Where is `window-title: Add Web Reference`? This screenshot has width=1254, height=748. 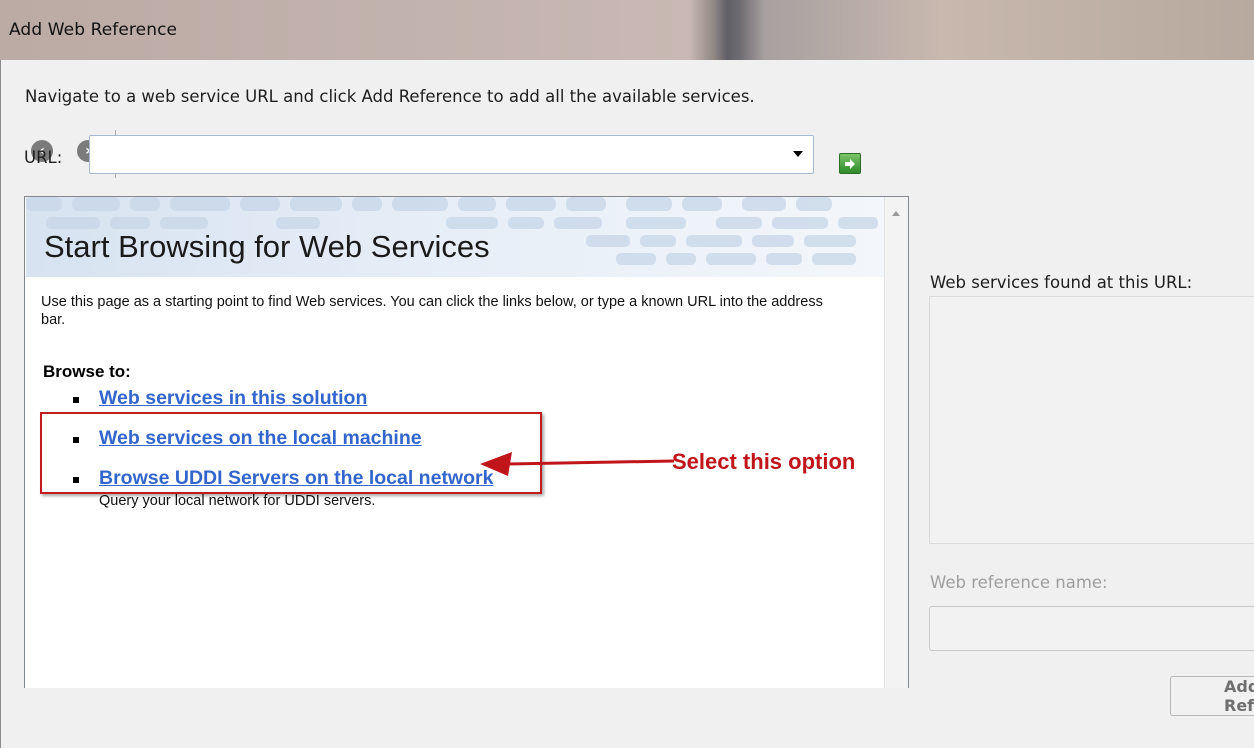 window-title: Add Web Reference is located at coordinates (93, 30).